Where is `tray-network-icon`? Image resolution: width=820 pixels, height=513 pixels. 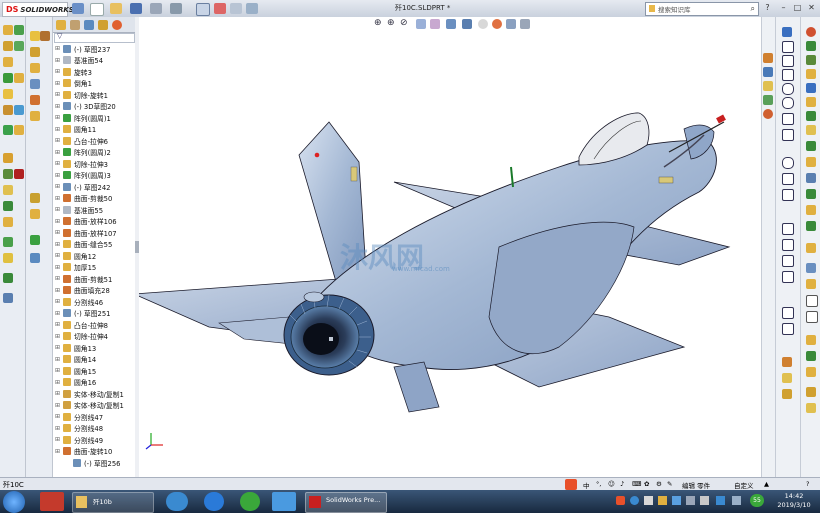
tray-network-icon is located at coordinates (634, 500).